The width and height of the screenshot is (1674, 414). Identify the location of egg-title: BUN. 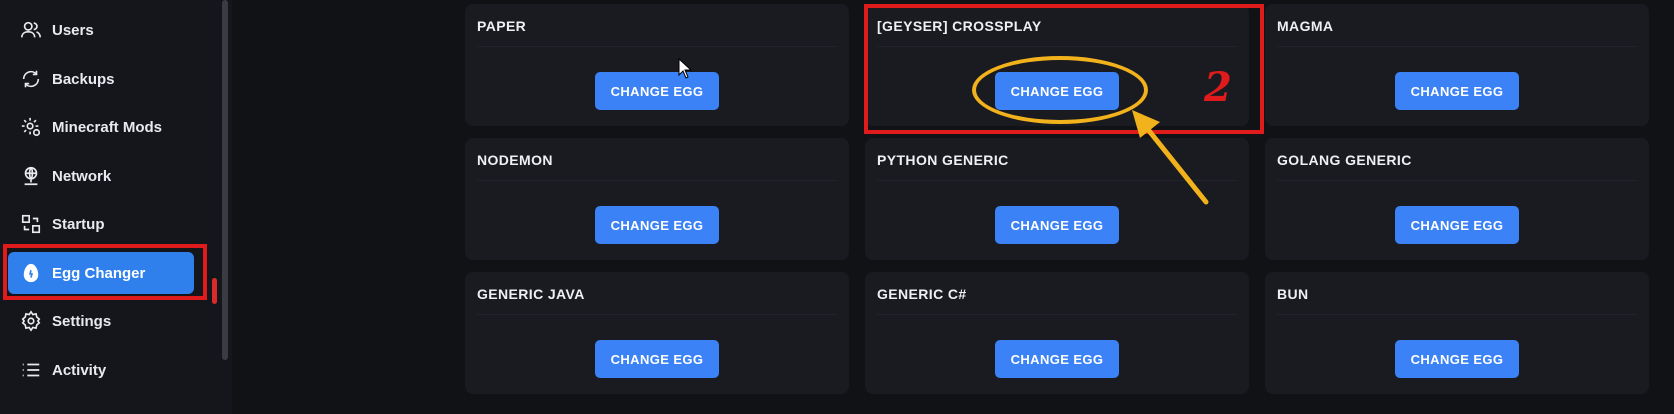
(1293, 294).